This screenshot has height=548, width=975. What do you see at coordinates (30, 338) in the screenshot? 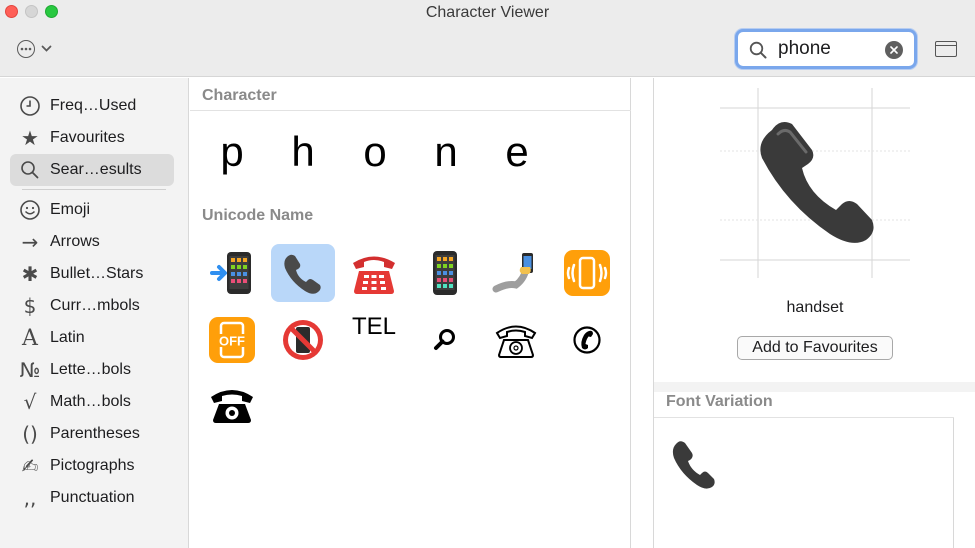
I see `latin-a-icon: A` at bounding box center [30, 338].